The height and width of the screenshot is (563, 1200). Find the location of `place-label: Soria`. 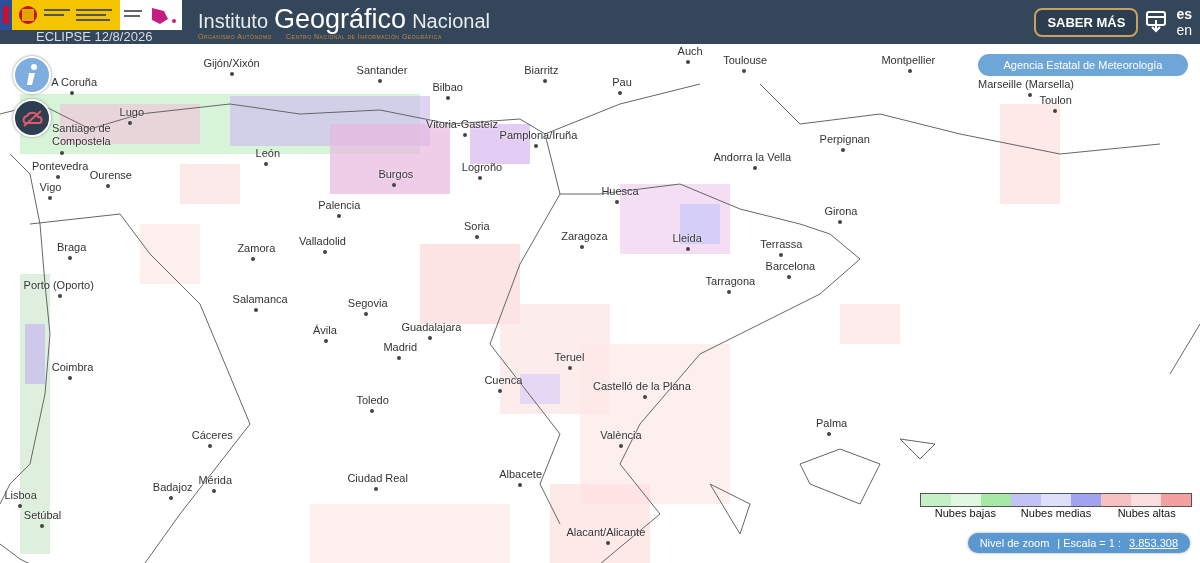

place-label: Soria is located at coordinates (477, 226).